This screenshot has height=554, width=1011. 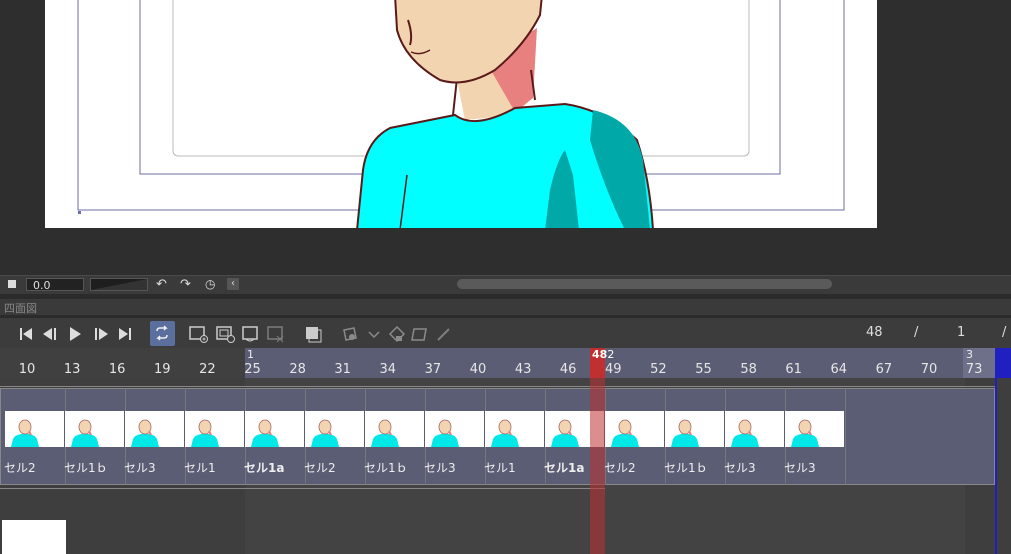 What do you see at coordinates (276, 334) in the screenshot?
I see `delete-cel-icon` at bounding box center [276, 334].